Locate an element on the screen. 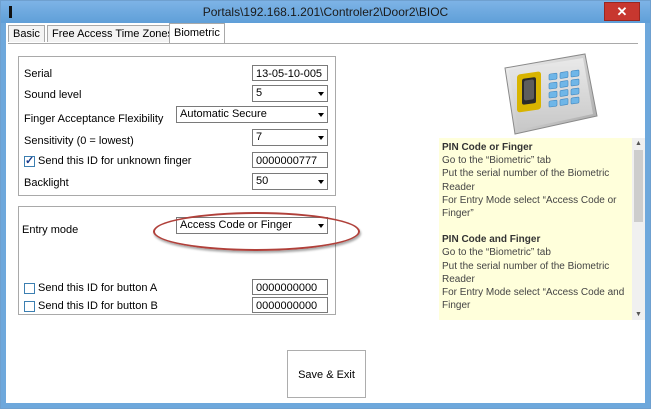 Image resolution: width=651 pixels, height=409 pixels. sensitivity-label: Sensitivity (0 = lowest) is located at coordinates (79, 141).